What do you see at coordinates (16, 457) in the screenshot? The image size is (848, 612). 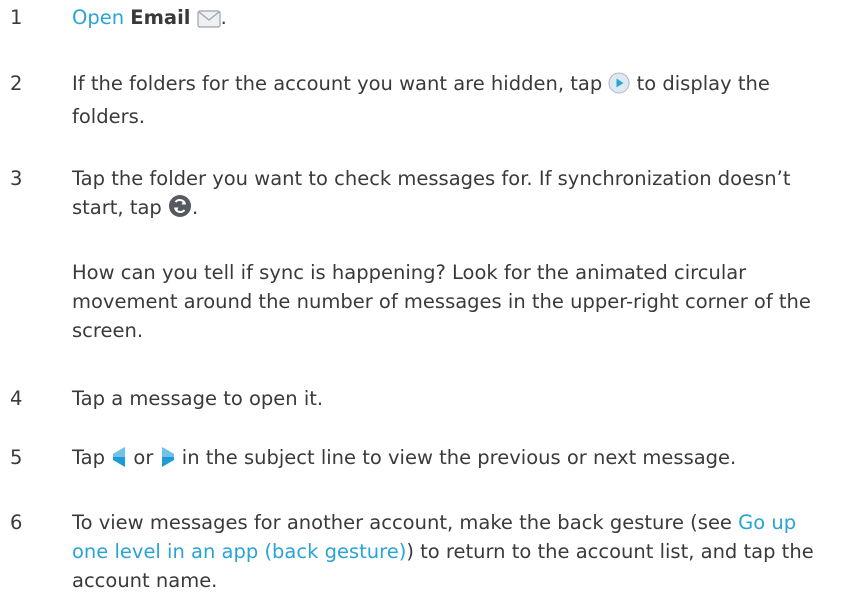 I see `step-number: 5` at bounding box center [16, 457].